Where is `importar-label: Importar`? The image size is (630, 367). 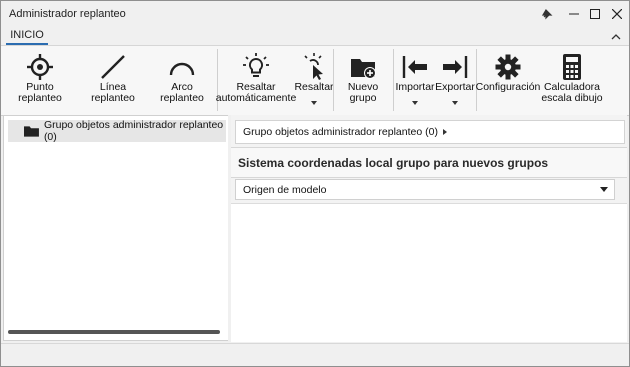 importar-label: Importar is located at coordinates (415, 87).